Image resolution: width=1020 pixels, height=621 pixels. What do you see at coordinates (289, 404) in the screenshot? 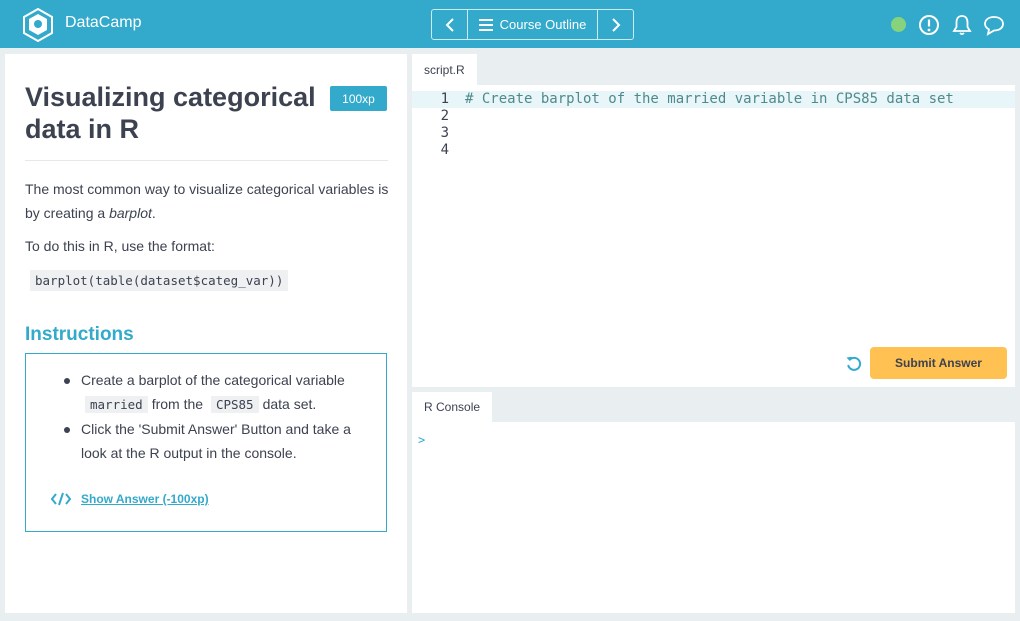
I see `instruction-text: data set.` at bounding box center [289, 404].